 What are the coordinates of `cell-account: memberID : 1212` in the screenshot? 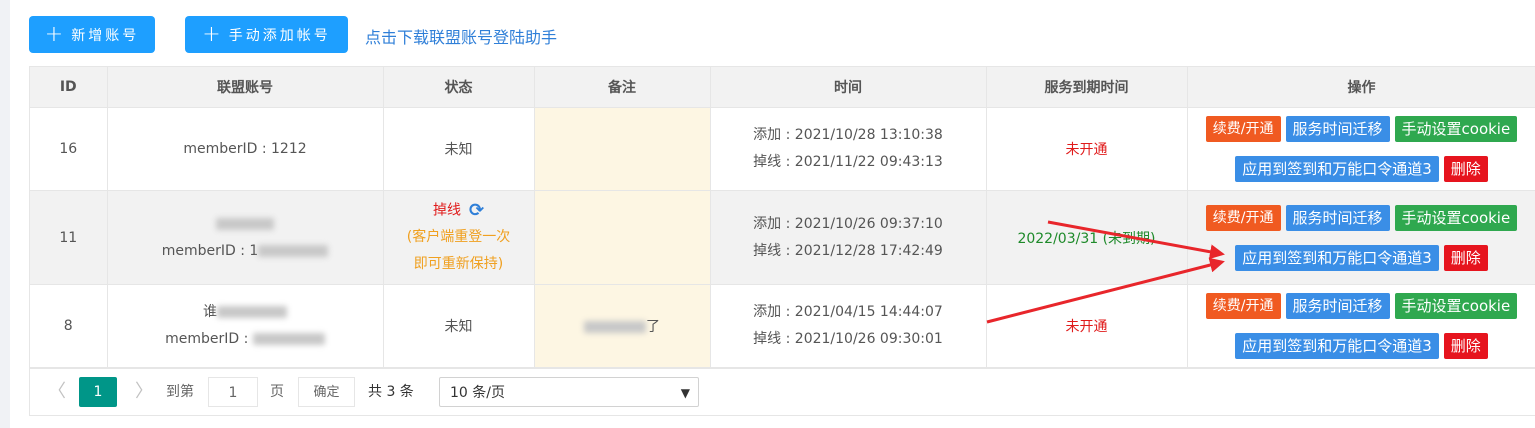 It's located at (245, 149).